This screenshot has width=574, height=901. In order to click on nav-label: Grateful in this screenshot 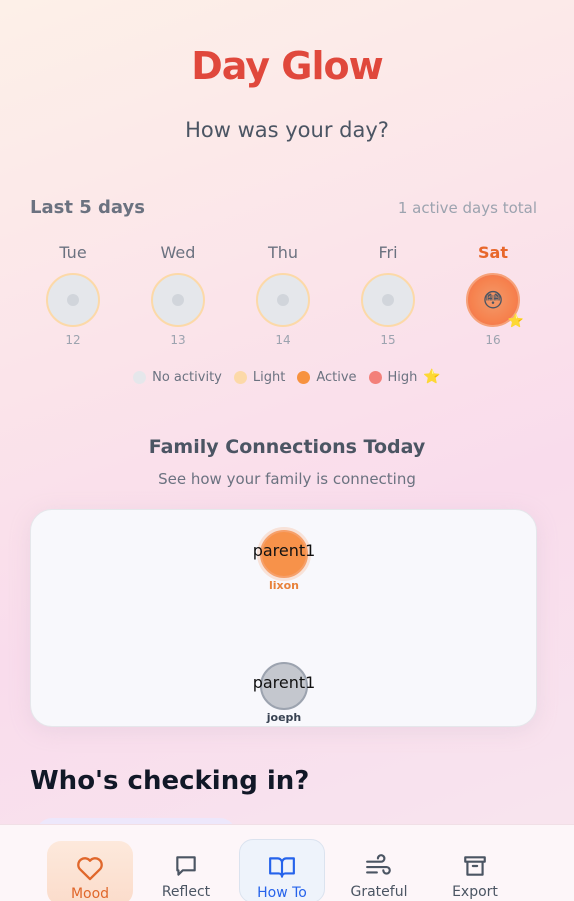, I will do `click(379, 892)`.